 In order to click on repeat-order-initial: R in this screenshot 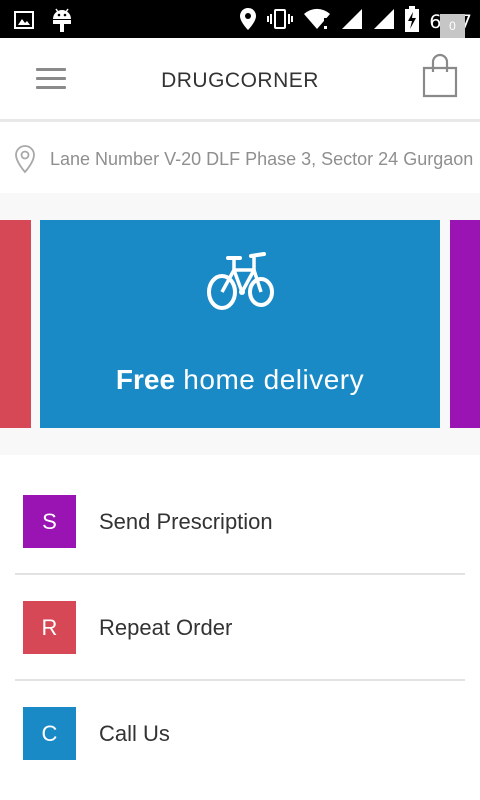, I will do `click(49, 627)`.